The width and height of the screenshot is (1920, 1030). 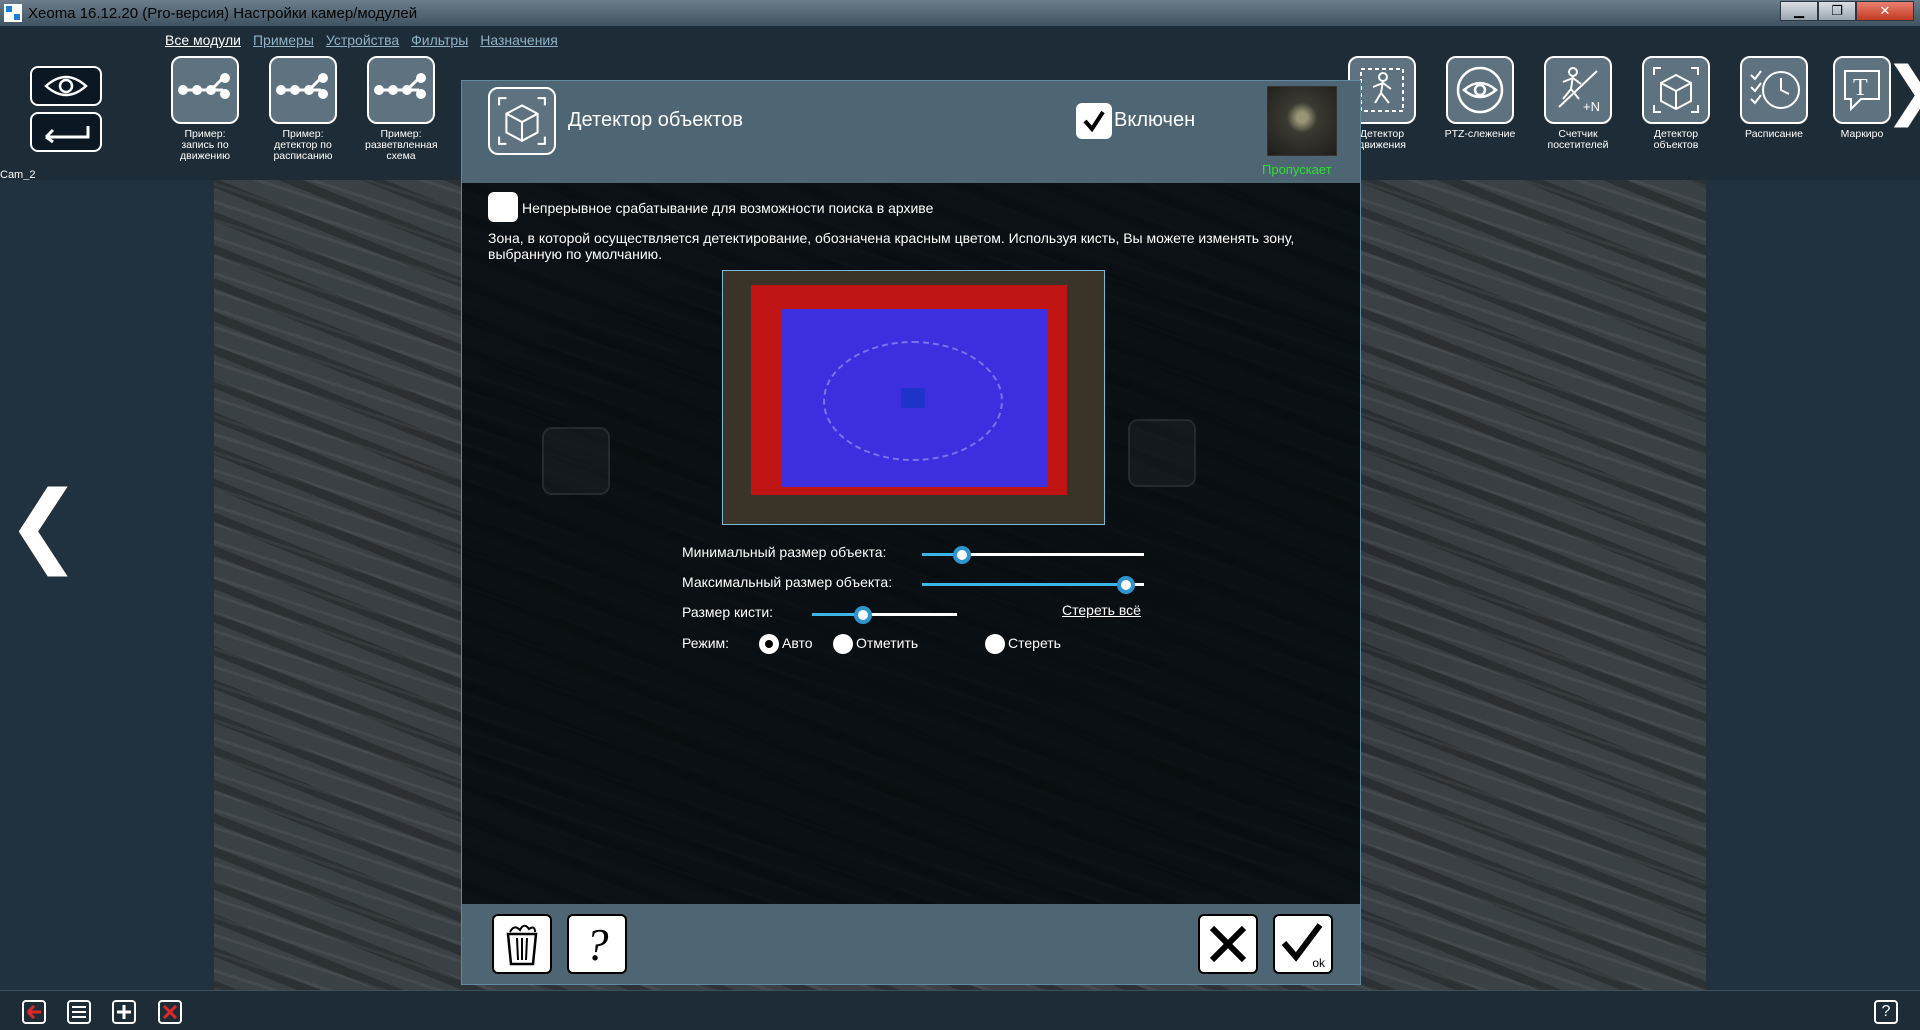 What do you see at coordinates (283, 40) in the screenshot?
I see `menu-examples: Примеры` at bounding box center [283, 40].